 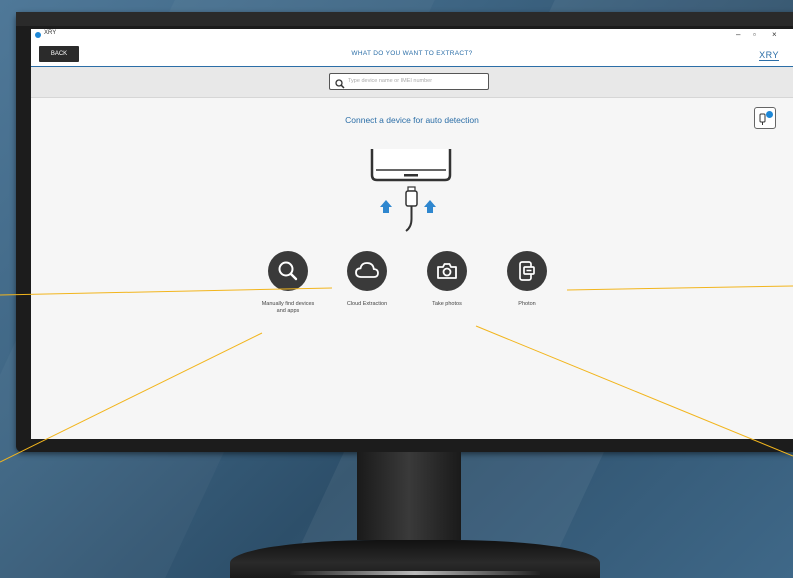 I want to click on photon-action: Photon, so click(x=527, y=279).